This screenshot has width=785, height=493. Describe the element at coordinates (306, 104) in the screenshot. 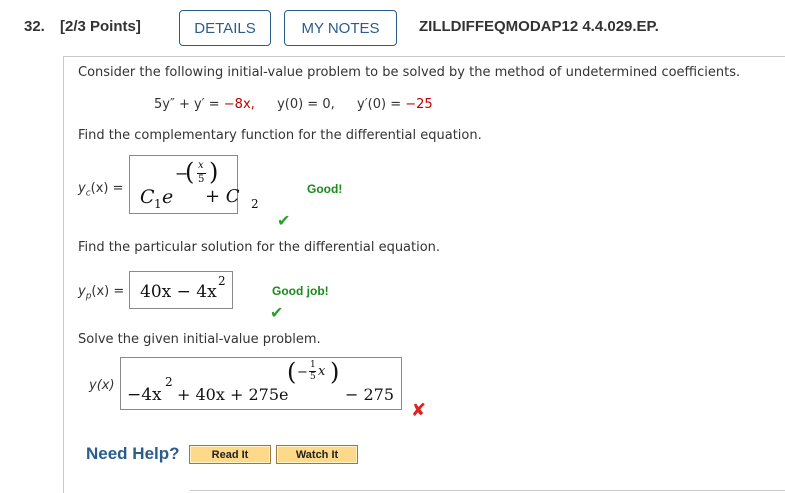

I see `initial-condition-1: y(0) = 0,` at that location.